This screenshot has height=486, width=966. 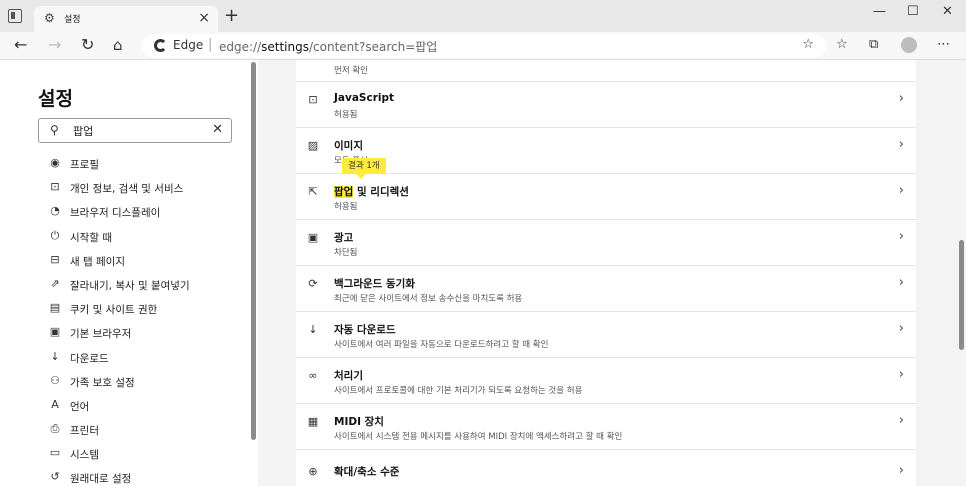 I want to click on settings-title: 설정, so click(x=55, y=99).